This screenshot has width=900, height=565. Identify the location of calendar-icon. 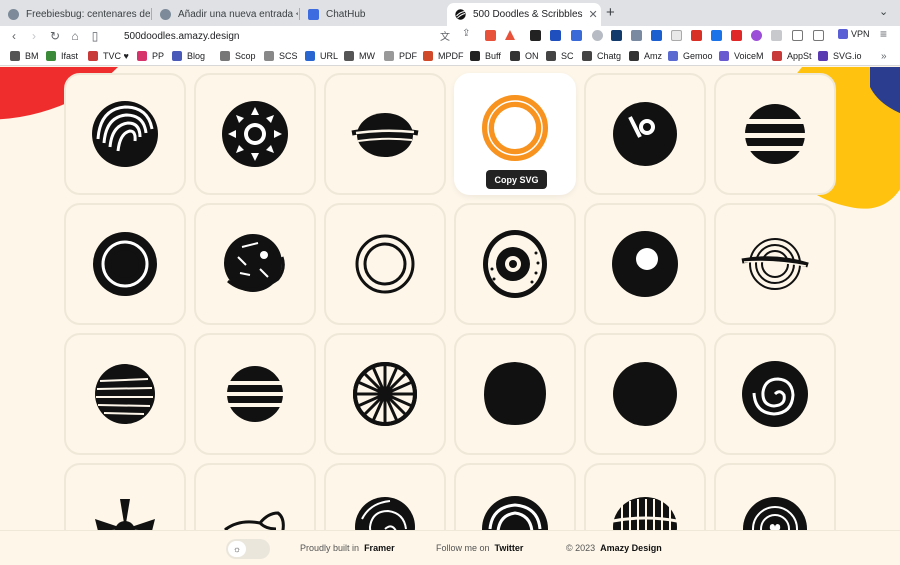
(676, 35).